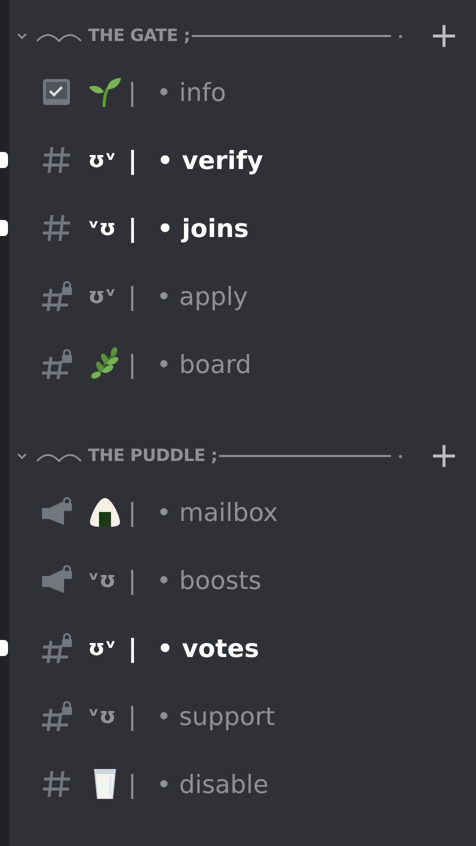 Image resolution: width=476 pixels, height=846 pixels. I want to click on channel-item: | • disable, so click(242, 784).